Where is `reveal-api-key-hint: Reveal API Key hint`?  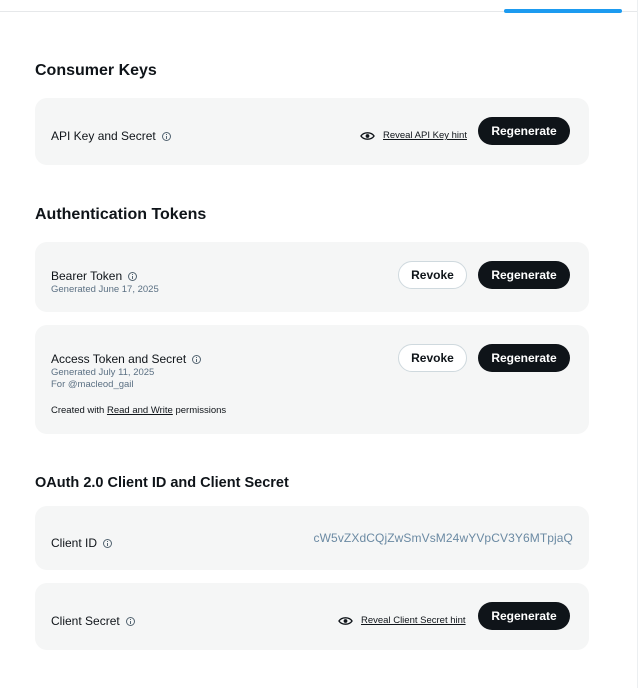
reveal-api-key-hint: Reveal API Key hint is located at coordinates (413, 135).